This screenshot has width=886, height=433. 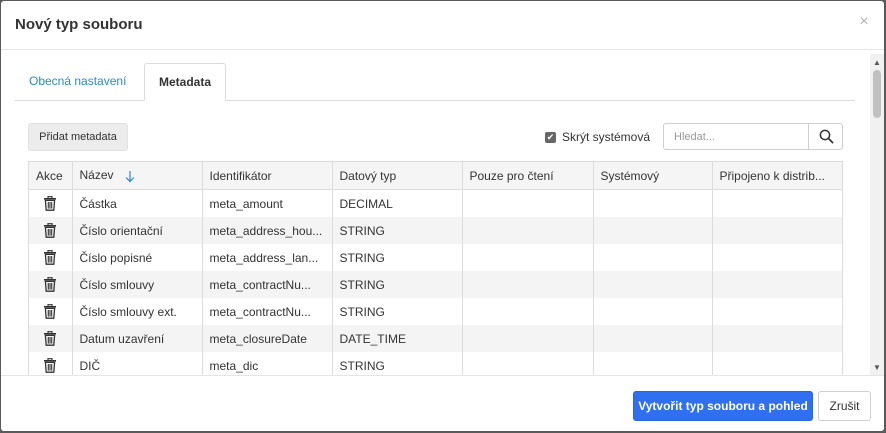 I want to click on sort-ascending-icon, so click(x=130, y=176).